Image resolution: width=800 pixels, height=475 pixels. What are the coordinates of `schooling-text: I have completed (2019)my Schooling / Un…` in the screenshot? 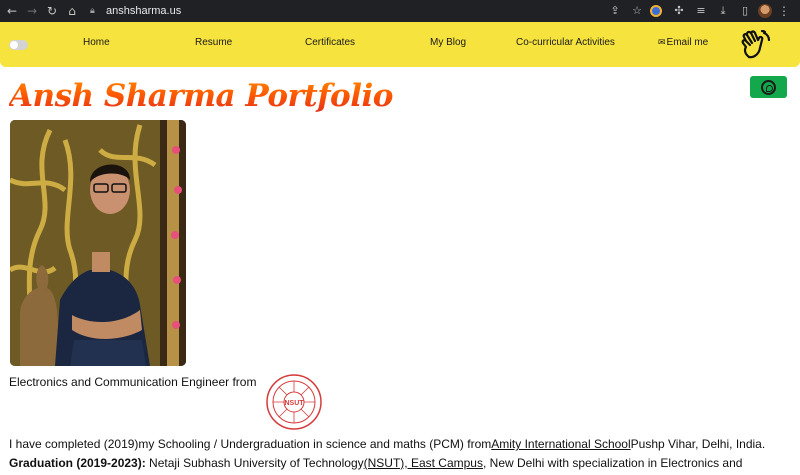 It's located at (250, 444).